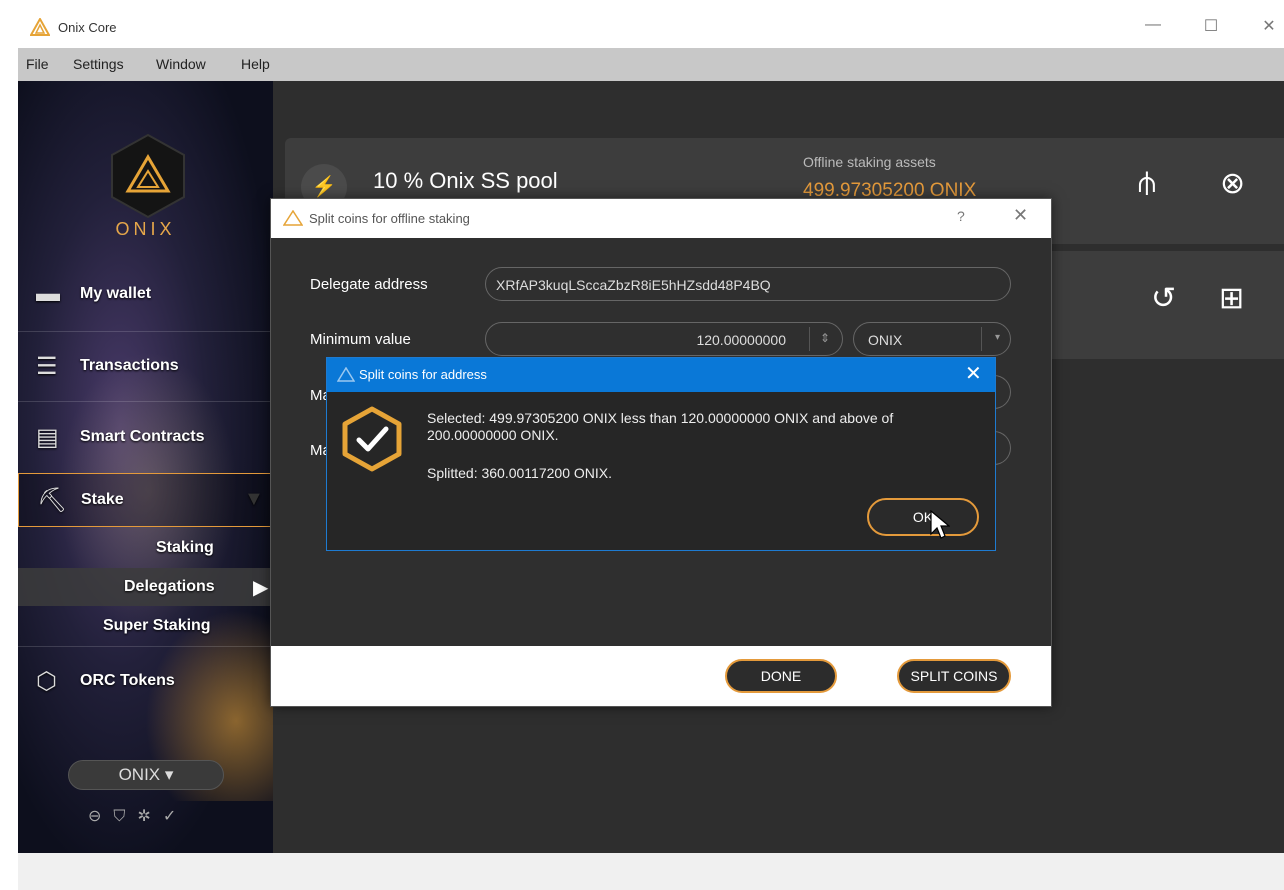 The height and width of the screenshot is (890, 1284). What do you see at coordinates (169, 587) in the screenshot?
I see `sidebar-subitem-delegations: Delegations` at bounding box center [169, 587].